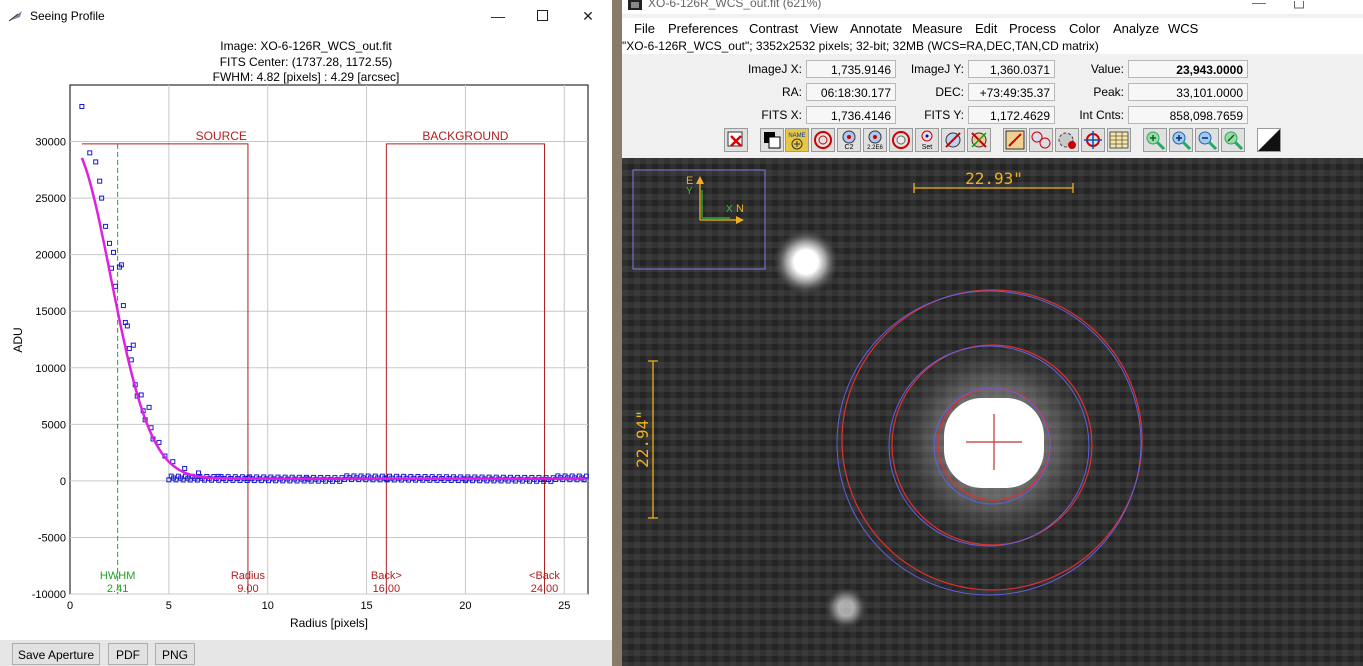  What do you see at coordinates (953, 140) in the screenshot?
I see `measure-icon` at bounding box center [953, 140].